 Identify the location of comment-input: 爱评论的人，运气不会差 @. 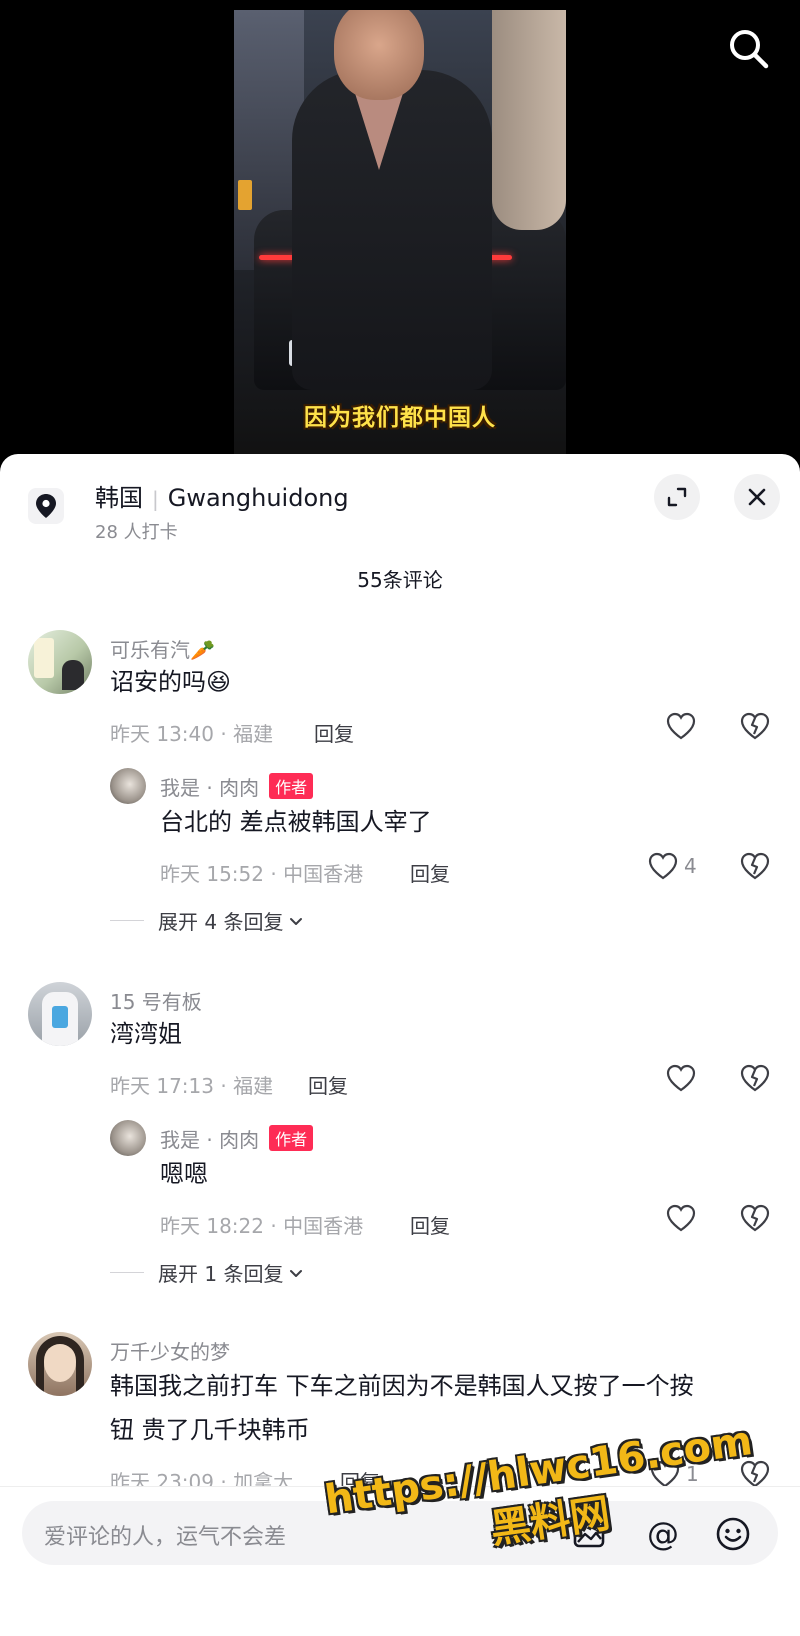
(400, 1533).